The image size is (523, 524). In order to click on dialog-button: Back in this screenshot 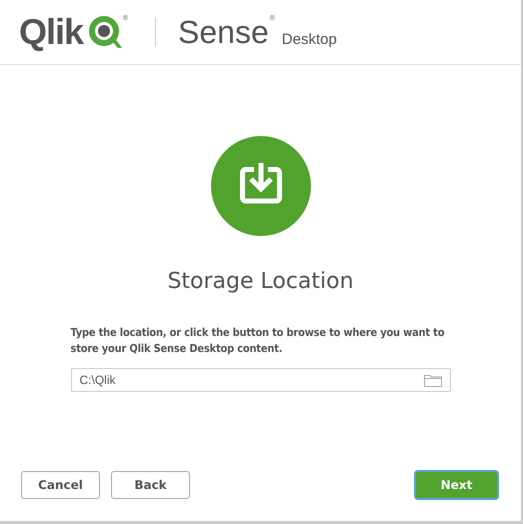, I will do `click(150, 485)`.